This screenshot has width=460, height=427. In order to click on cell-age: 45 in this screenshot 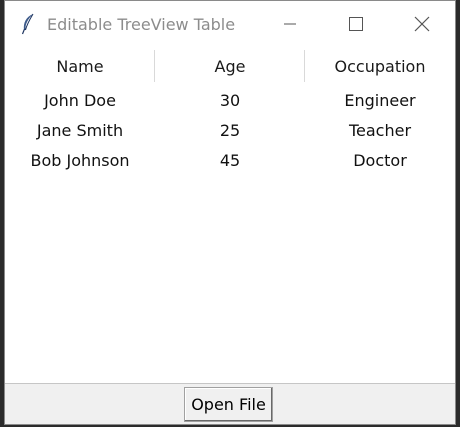, I will do `click(230, 160)`.